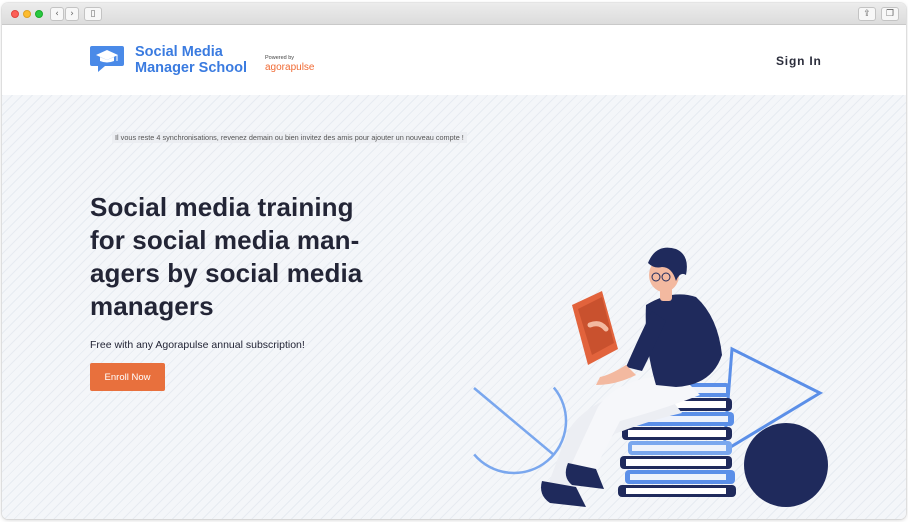 The height and width of the screenshot is (522, 908). Describe the element at coordinates (191, 68) in the screenshot. I see `brand-line-2: Manager School` at that location.